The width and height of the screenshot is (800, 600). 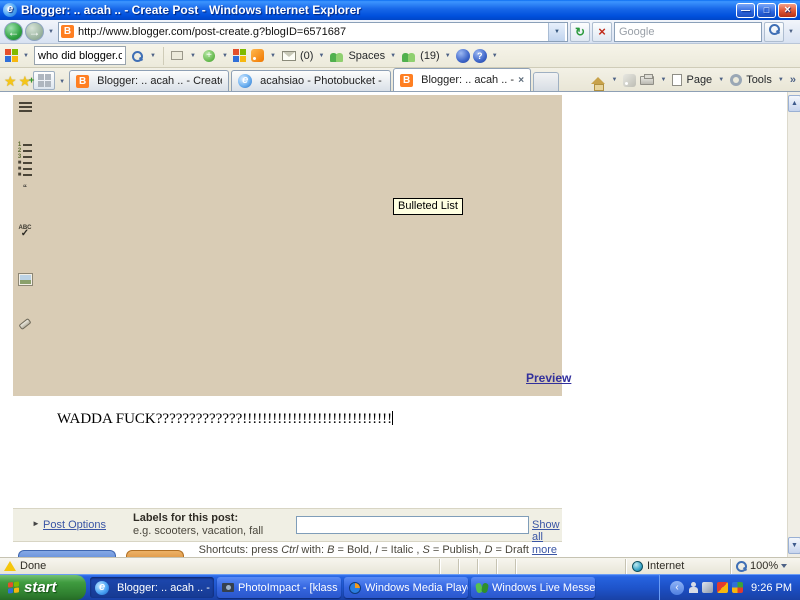 What do you see at coordinates (209, 56) in the screenshot?
I see `add-content-icon: +` at bounding box center [209, 56].